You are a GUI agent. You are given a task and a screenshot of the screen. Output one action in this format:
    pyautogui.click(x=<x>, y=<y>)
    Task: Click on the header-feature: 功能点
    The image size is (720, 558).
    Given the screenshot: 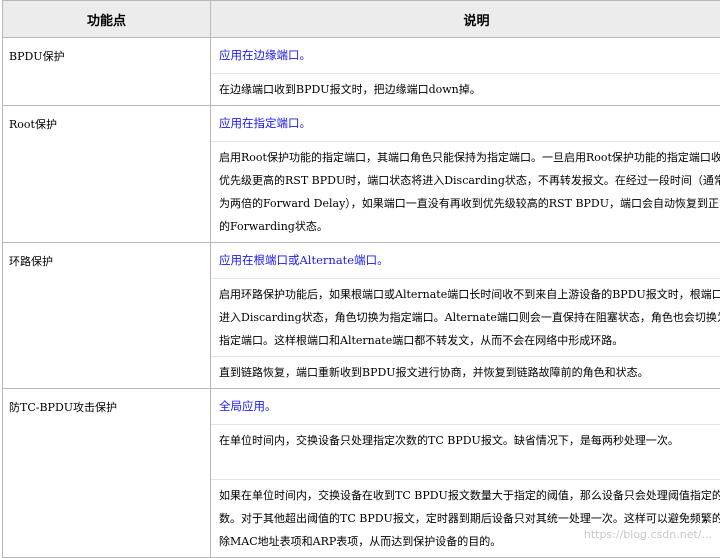 What is the action you would take?
    pyautogui.click(x=107, y=19)
    